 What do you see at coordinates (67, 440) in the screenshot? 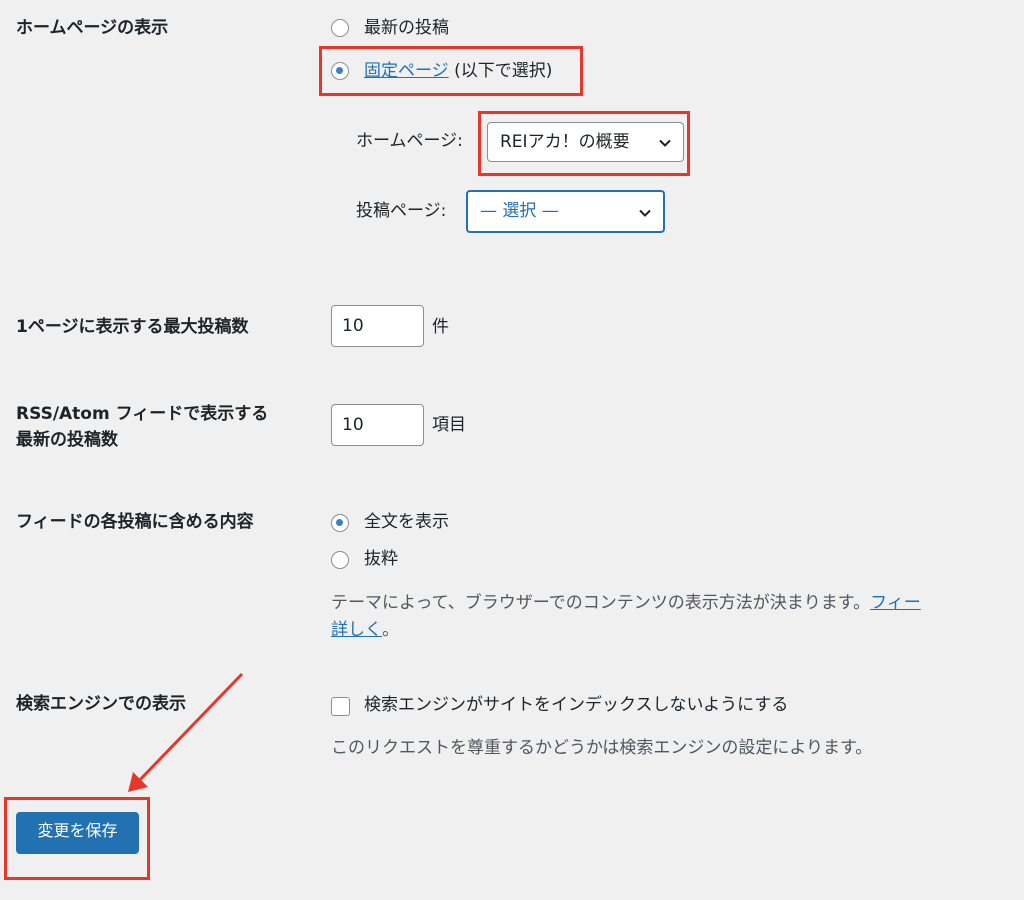
I see `rss-label-line2: 最新の投稿数` at bounding box center [67, 440].